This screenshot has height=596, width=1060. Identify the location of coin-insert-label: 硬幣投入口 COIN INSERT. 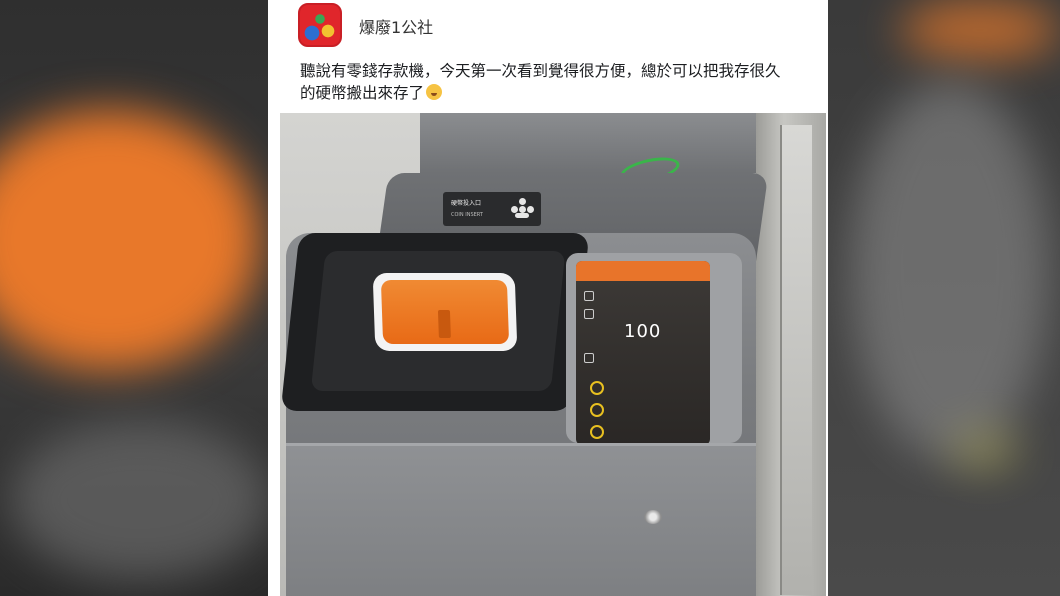
(492, 209).